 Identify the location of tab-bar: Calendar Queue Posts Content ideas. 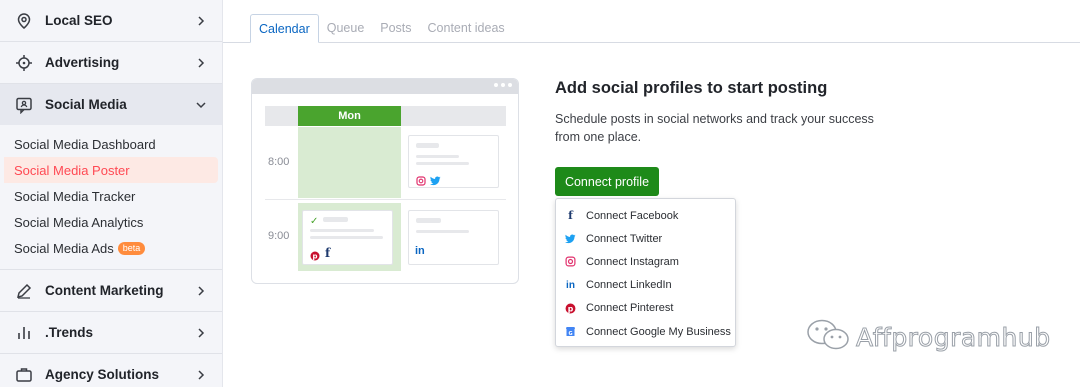
(381, 28).